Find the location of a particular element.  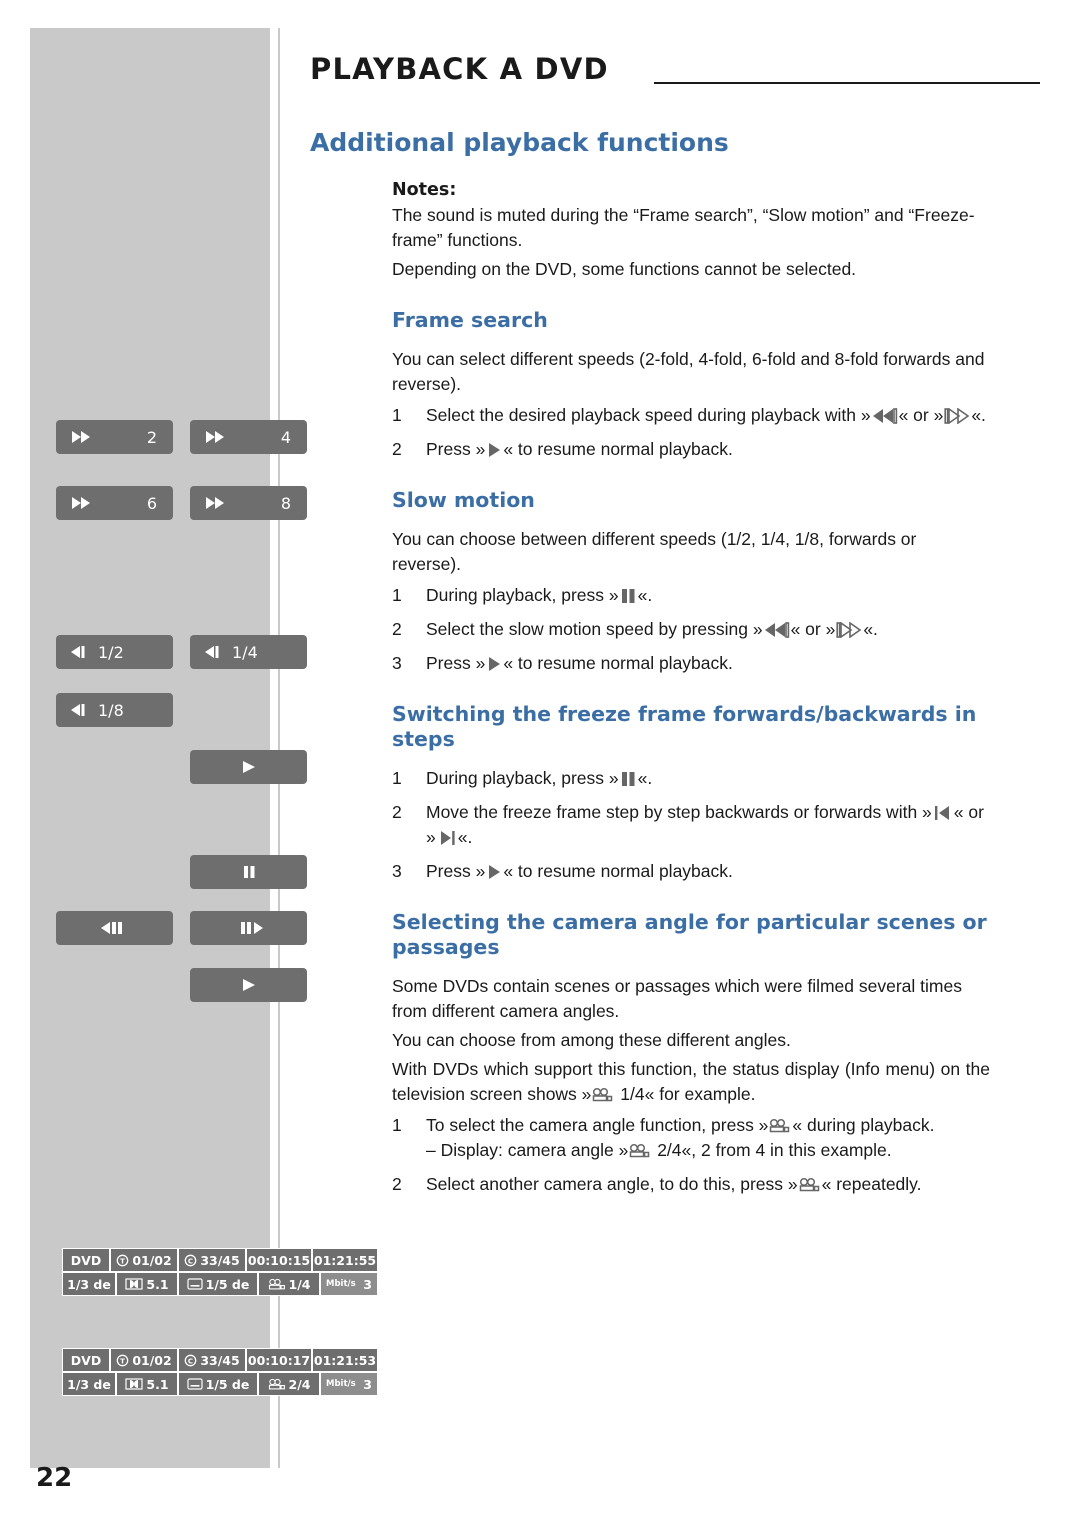

osd-subtitle: 1/5 de is located at coordinates (218, 1384).